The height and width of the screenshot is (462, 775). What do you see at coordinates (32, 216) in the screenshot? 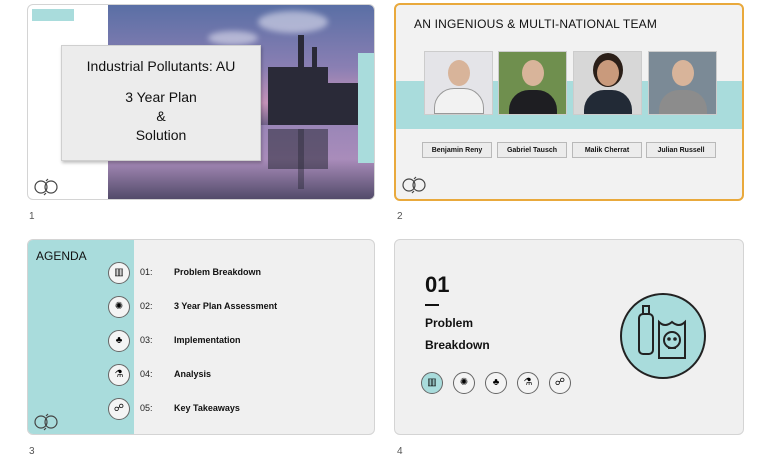
I see `slide-number: 1` at bounding box center [32, 216].